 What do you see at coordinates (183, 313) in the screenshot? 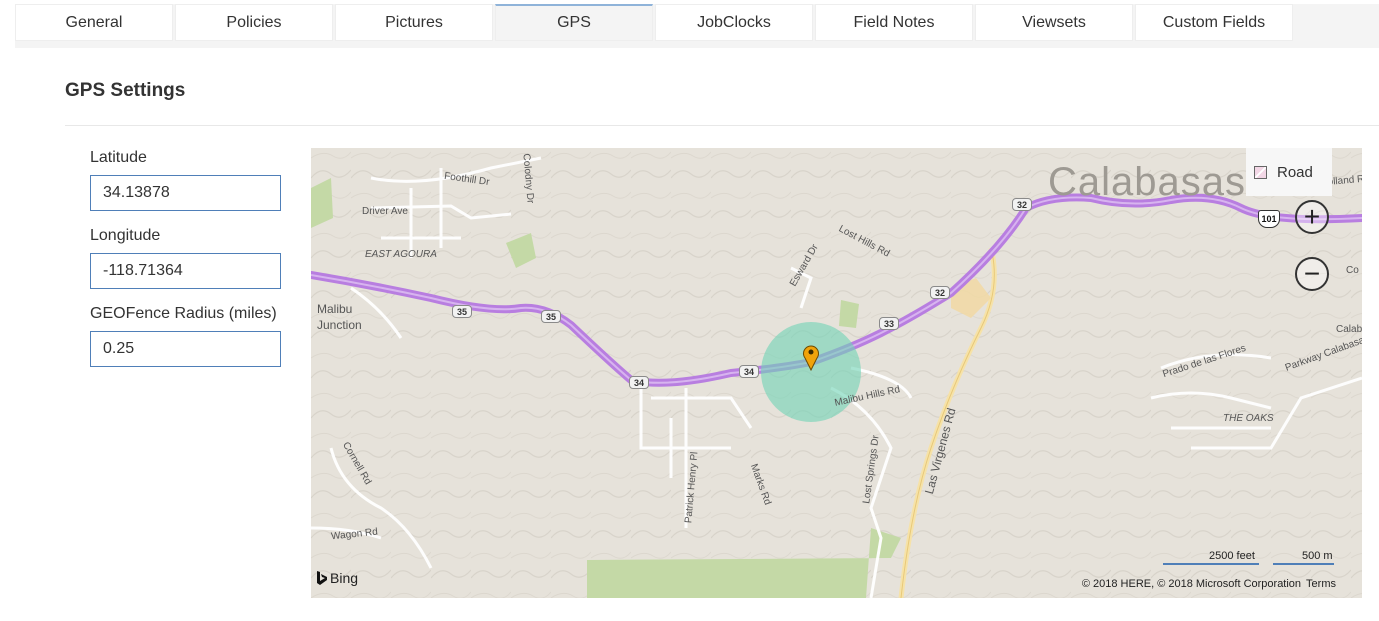
I see `geofence-radius-label: GEOFence Radius (miles)` at bounding box center [183, 313].